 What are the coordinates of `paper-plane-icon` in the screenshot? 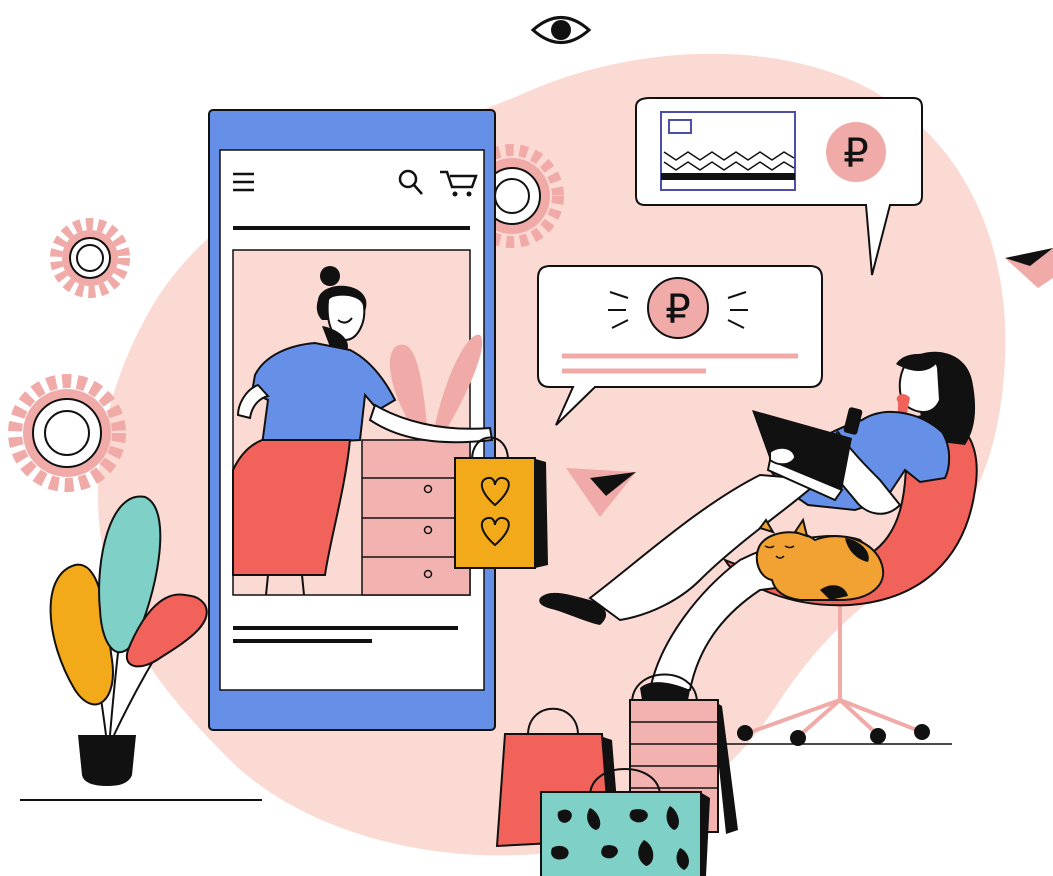 It's located at (1029, 268).